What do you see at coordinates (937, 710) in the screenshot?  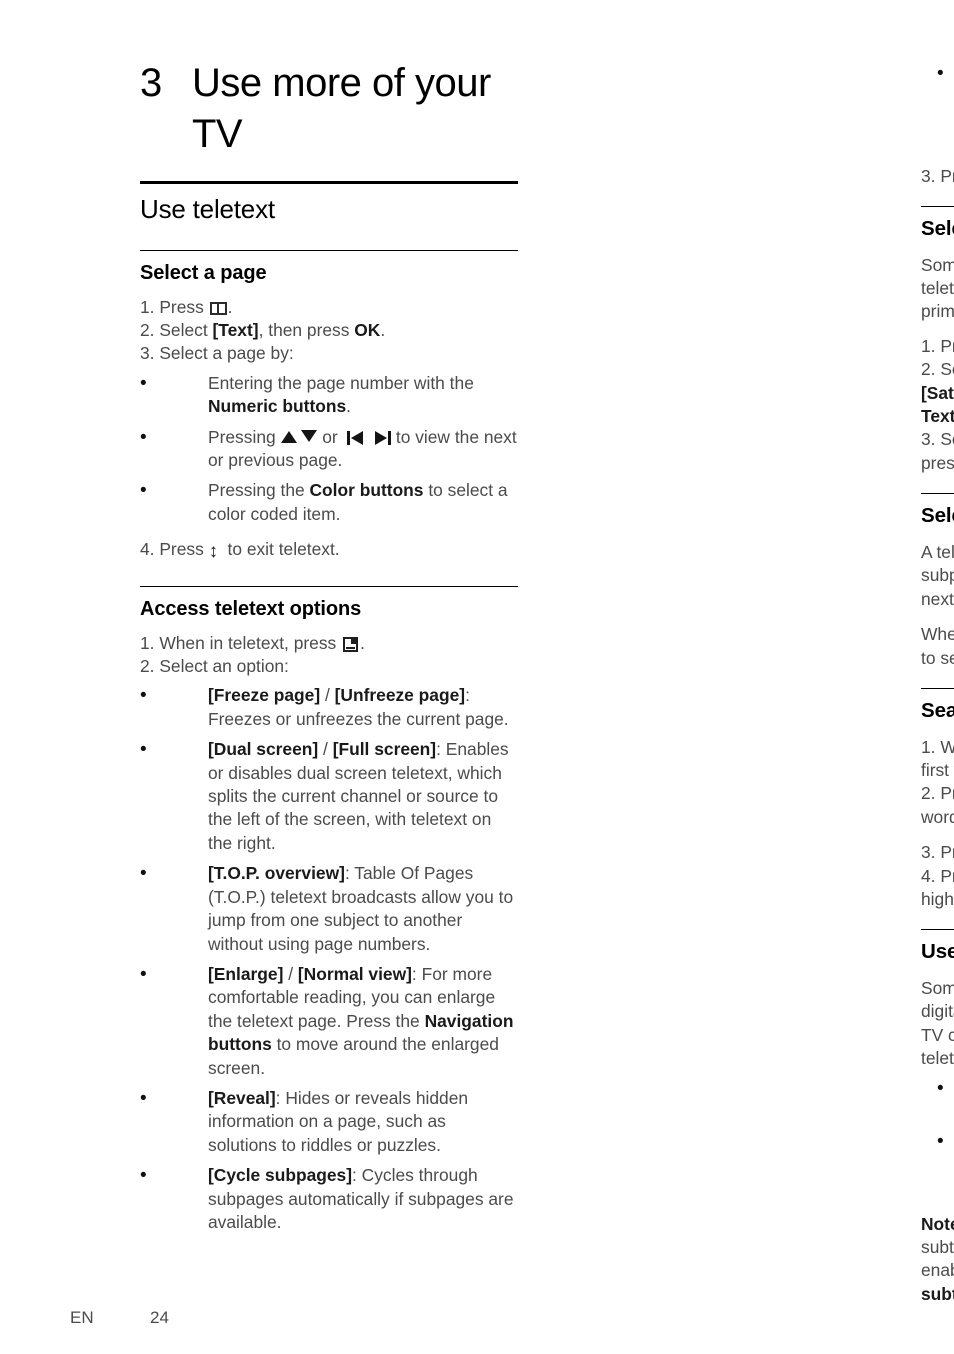 I see `heading-search-teletext: Search teletext` at bounding box center [937, 710].